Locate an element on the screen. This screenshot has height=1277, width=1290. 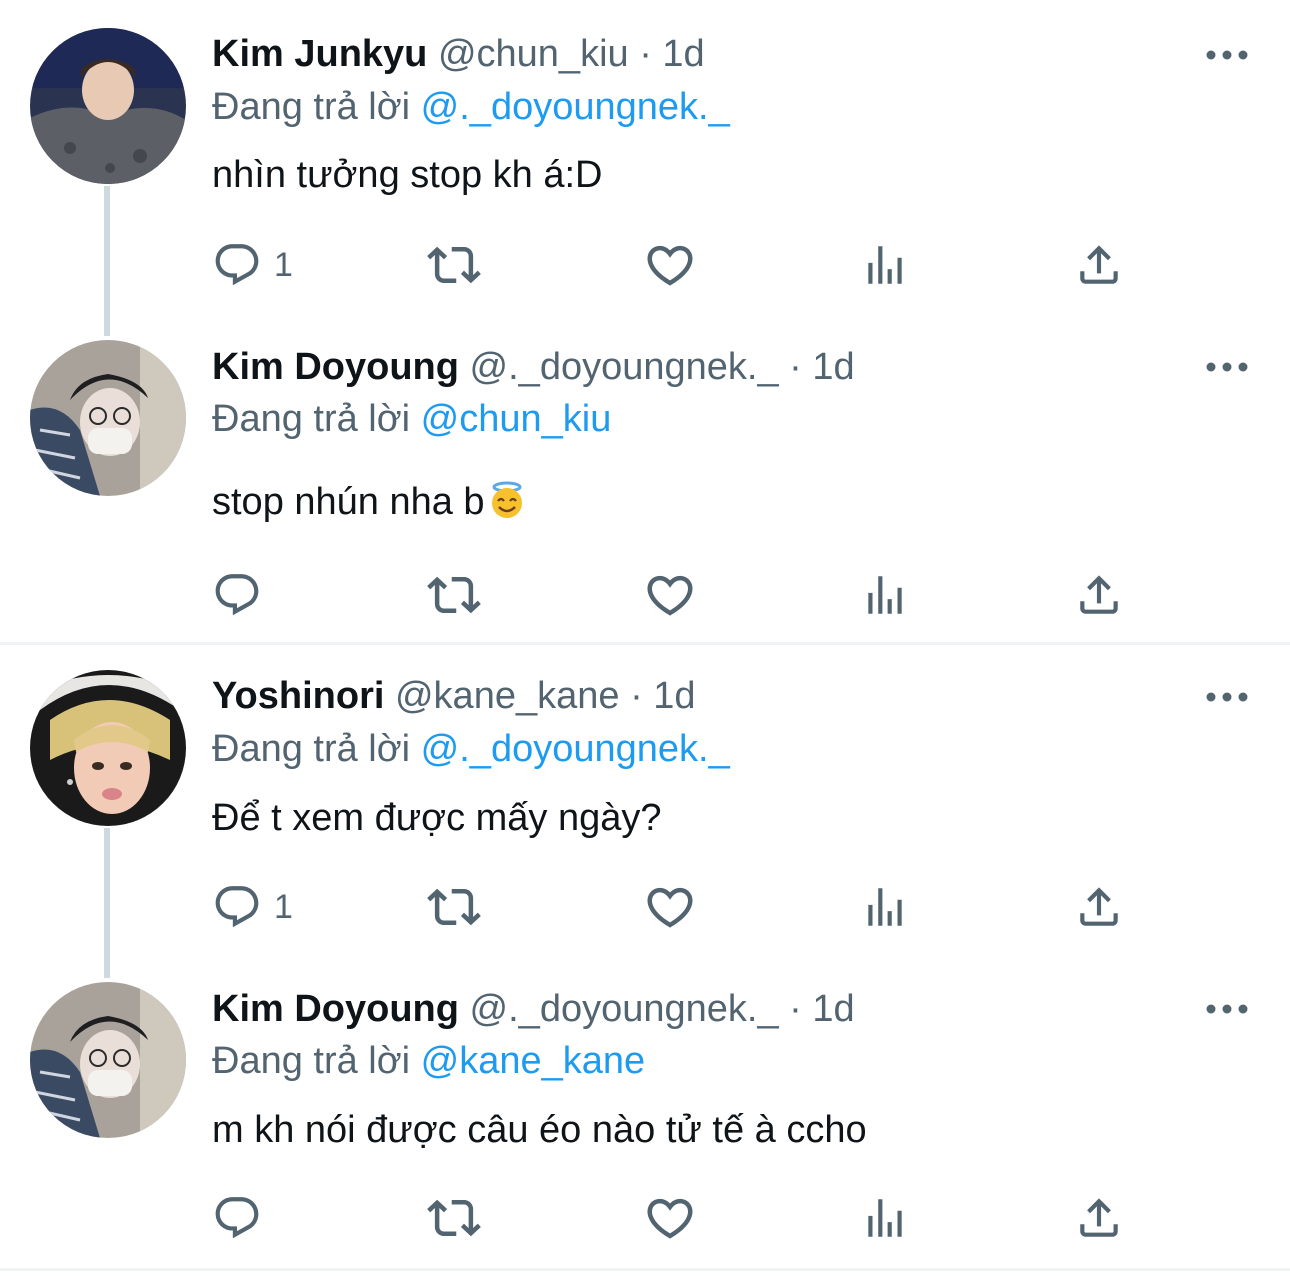
tweet-header: Kim Junkyu @chun_kiu · 1d is located at coordinates (458, 54).